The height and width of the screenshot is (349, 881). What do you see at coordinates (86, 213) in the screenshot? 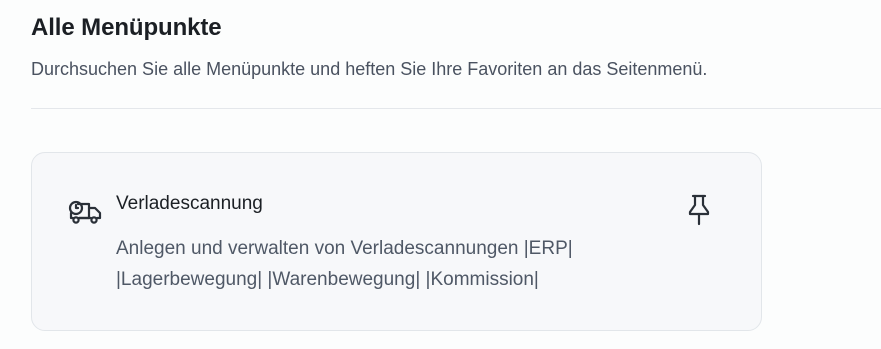
I see `truck-clock-icon` at bounding box center [86, 213].